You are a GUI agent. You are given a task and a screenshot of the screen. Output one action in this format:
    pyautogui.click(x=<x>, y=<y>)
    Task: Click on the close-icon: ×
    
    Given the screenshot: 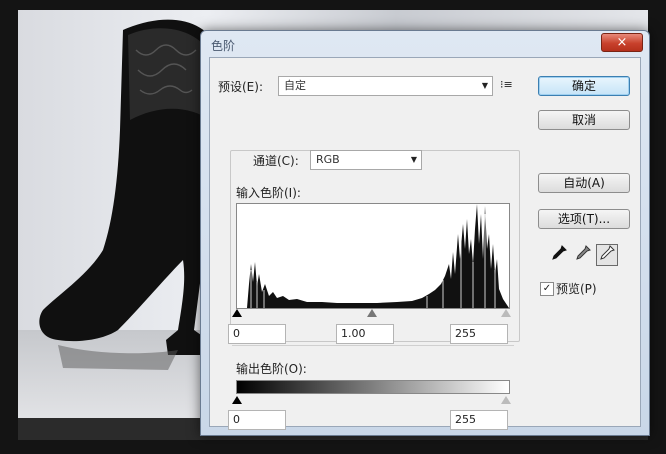 What is the action you would take?
    pyautogui.click(x=622, y=42)
    